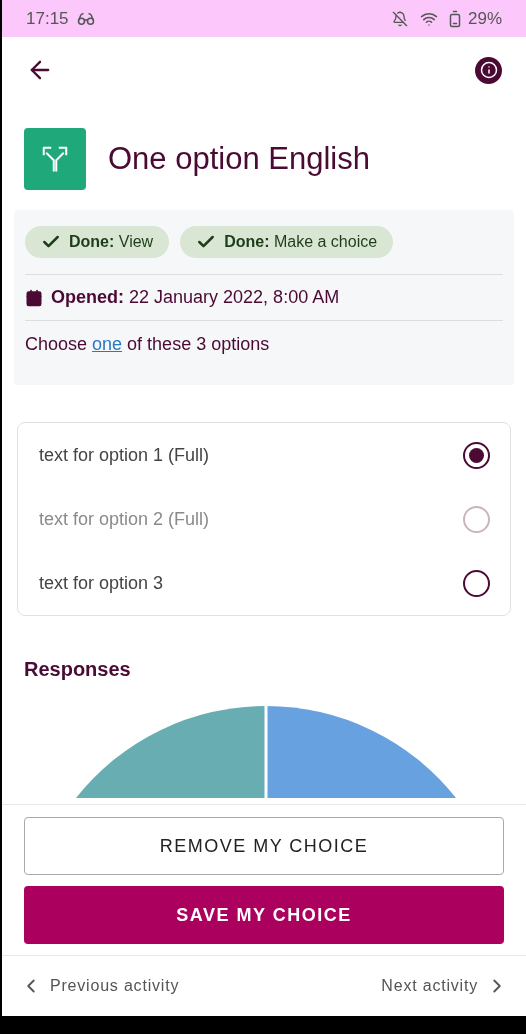 The height and width of the screenshot is (1034, 526). I want to click on responses-heading: Responses, so click(77, 669).